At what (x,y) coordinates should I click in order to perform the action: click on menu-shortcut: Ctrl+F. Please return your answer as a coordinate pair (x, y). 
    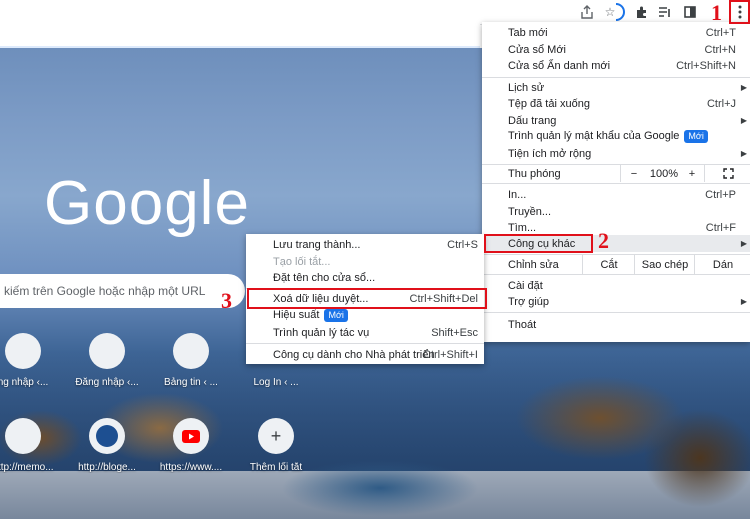
    Looking at the image, I should click on (720, 227).